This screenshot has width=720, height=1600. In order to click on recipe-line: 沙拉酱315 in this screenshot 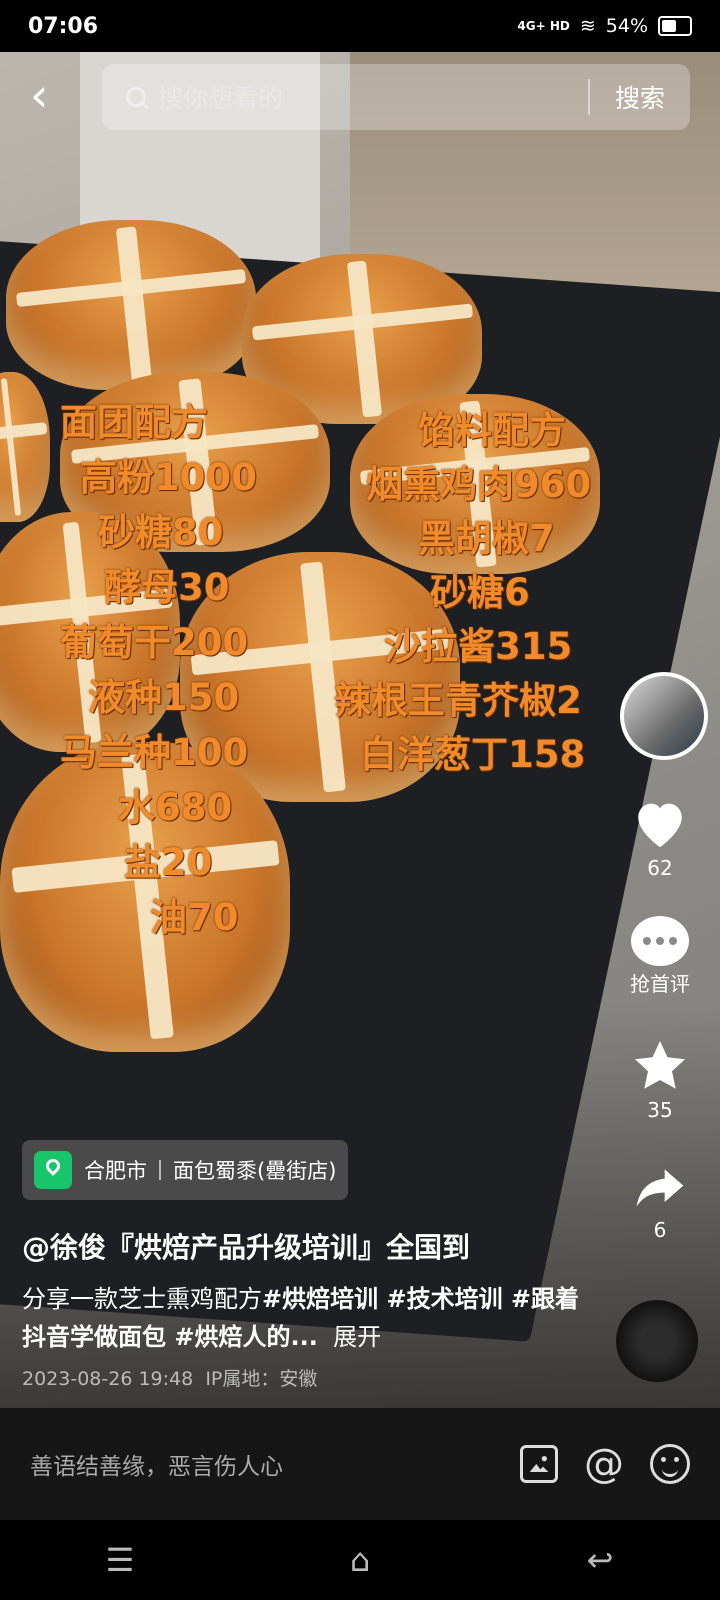, I will do `click(478, 646)`.